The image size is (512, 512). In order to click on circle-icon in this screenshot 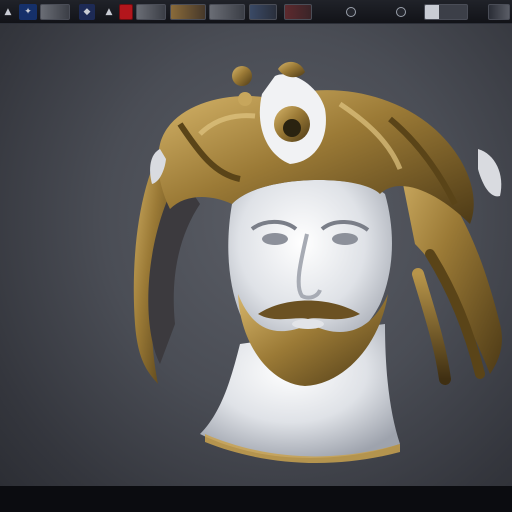, I will do `click(401, 12)`.